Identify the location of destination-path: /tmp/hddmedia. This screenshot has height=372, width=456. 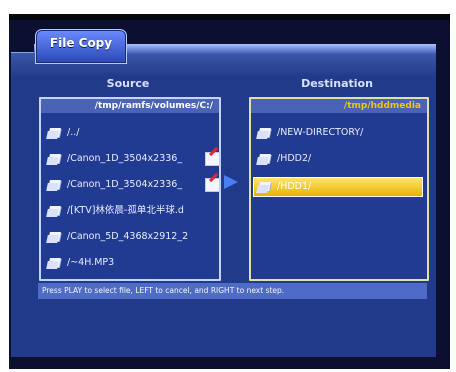
(339, 106).